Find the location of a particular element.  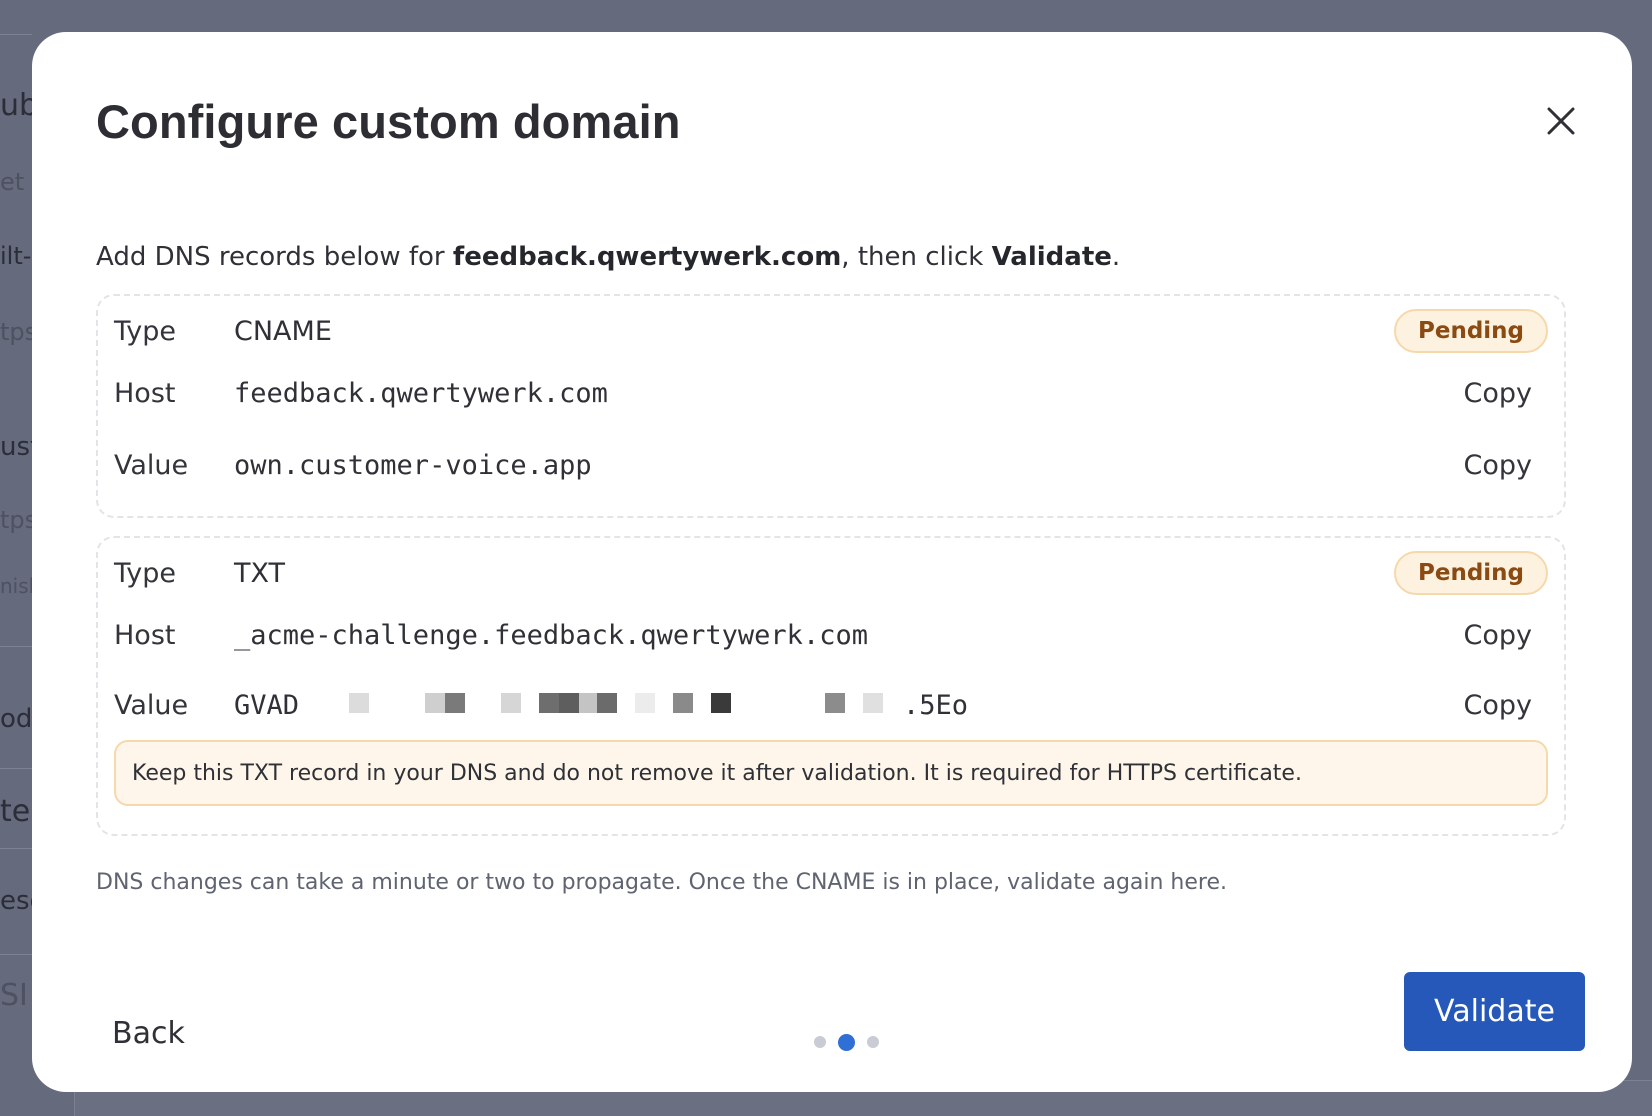

background-text: ubl is located at coordinates (16, 105).